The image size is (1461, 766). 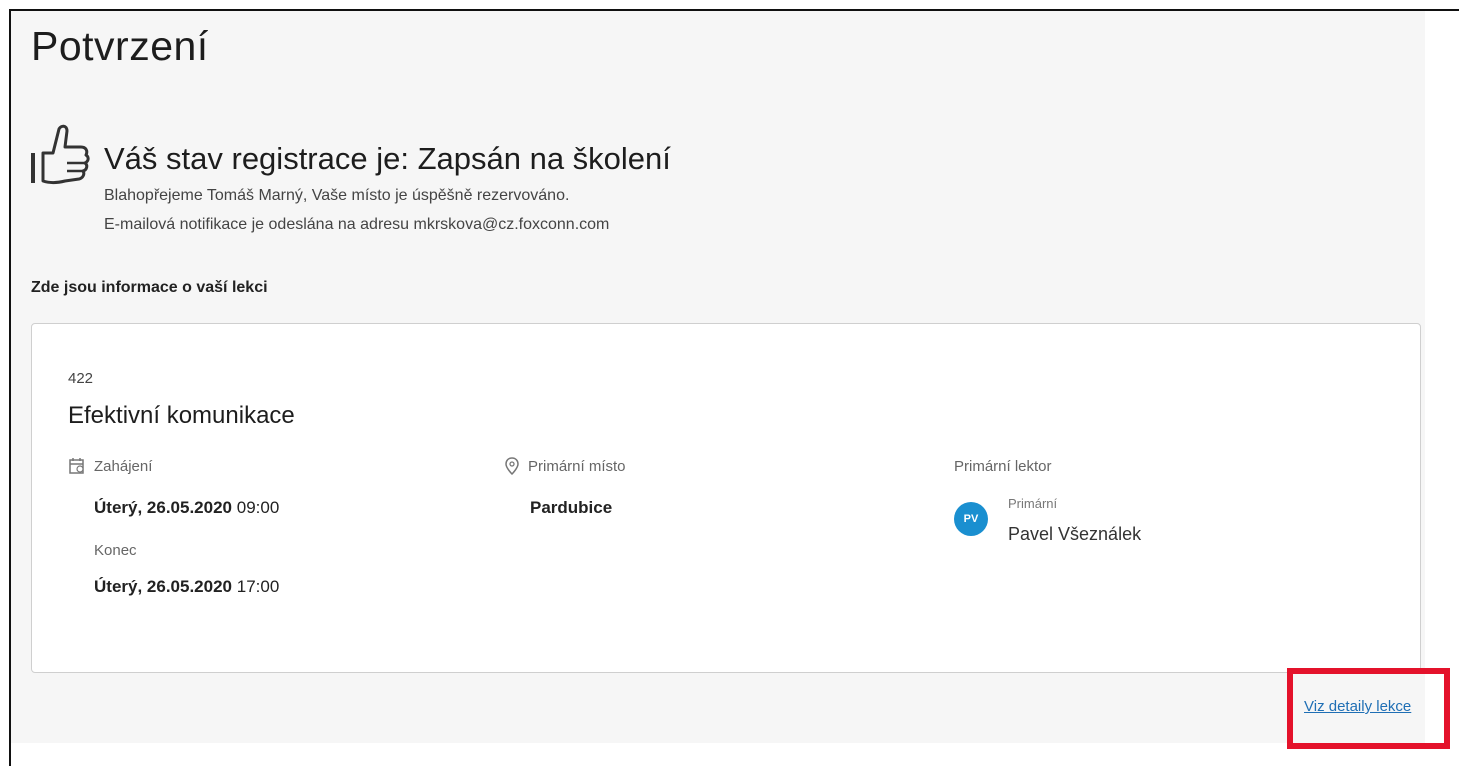 I want to click on lesson-title: Efektivní komunikace, so click(x=181, y=415).